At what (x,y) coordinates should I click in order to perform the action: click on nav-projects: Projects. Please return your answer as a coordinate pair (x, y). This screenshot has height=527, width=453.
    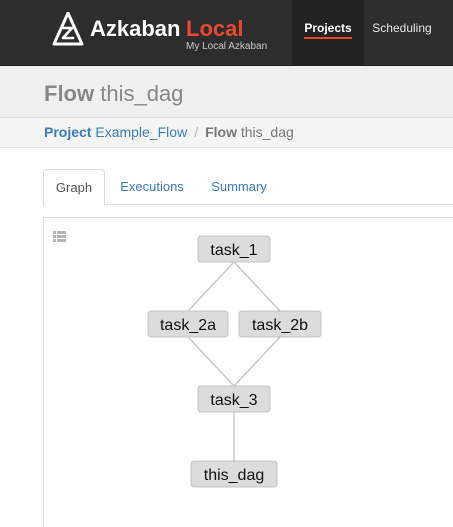
    Looking at the image, I should click on (328, 33).